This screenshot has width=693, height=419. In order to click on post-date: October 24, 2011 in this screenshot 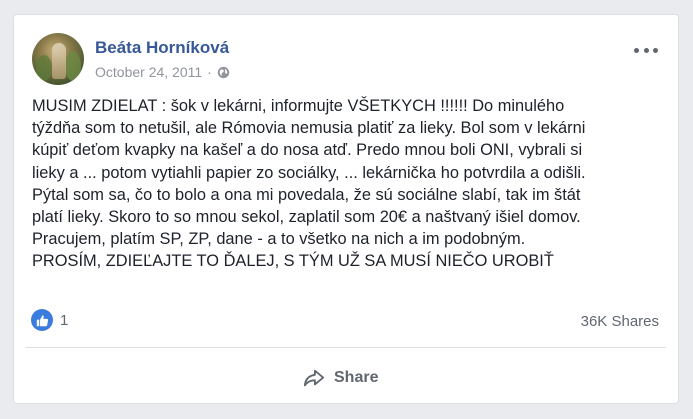, I will do `click(148, 72)`.